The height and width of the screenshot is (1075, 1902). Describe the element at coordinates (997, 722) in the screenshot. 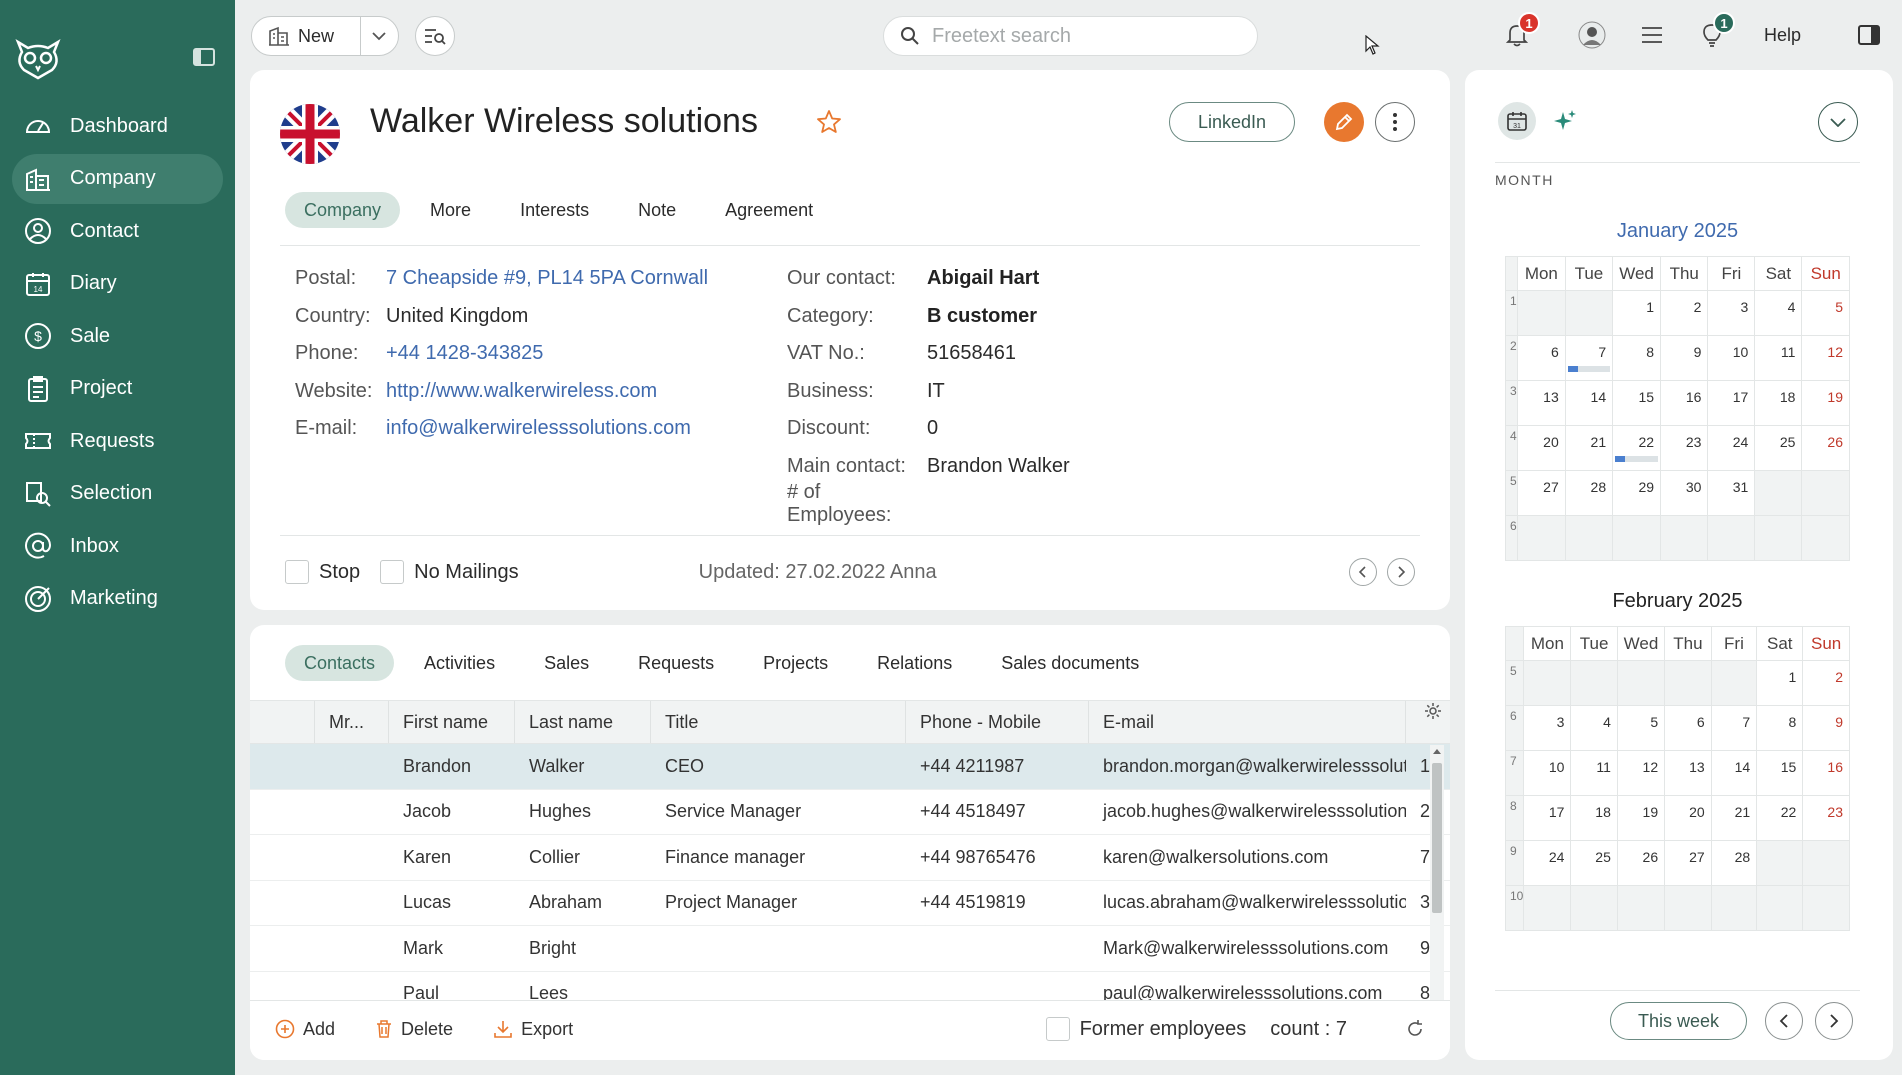

I see `column-header: Phone - Mobile` at that location.